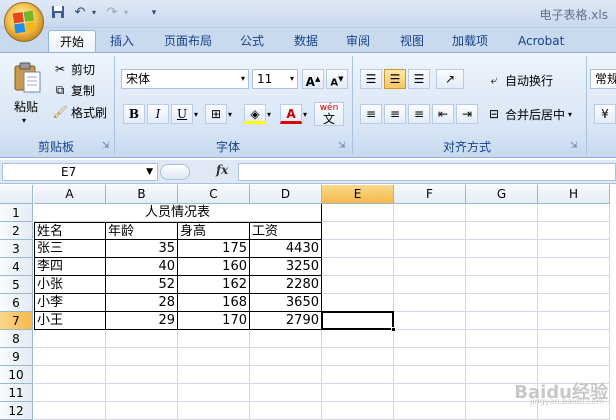 The image size is (616, 420). Describe the element at coordinates (70, 393) in the screenshot. I see `cell-a11` at that location.